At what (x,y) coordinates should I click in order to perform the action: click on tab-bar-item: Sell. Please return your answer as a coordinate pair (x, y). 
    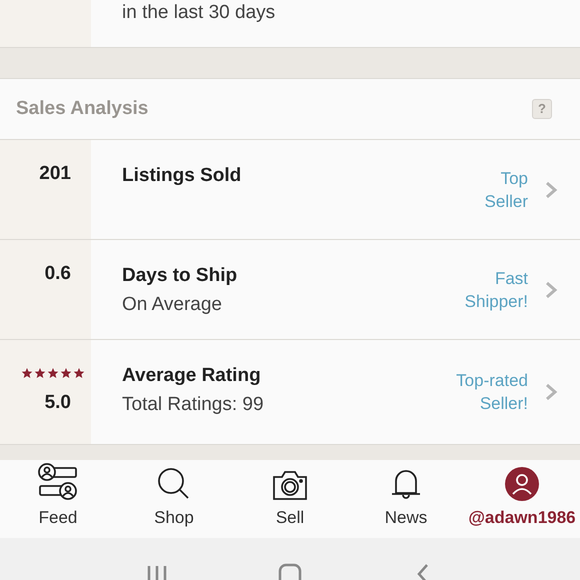
    Looking at the image, I should click on (290, 499).